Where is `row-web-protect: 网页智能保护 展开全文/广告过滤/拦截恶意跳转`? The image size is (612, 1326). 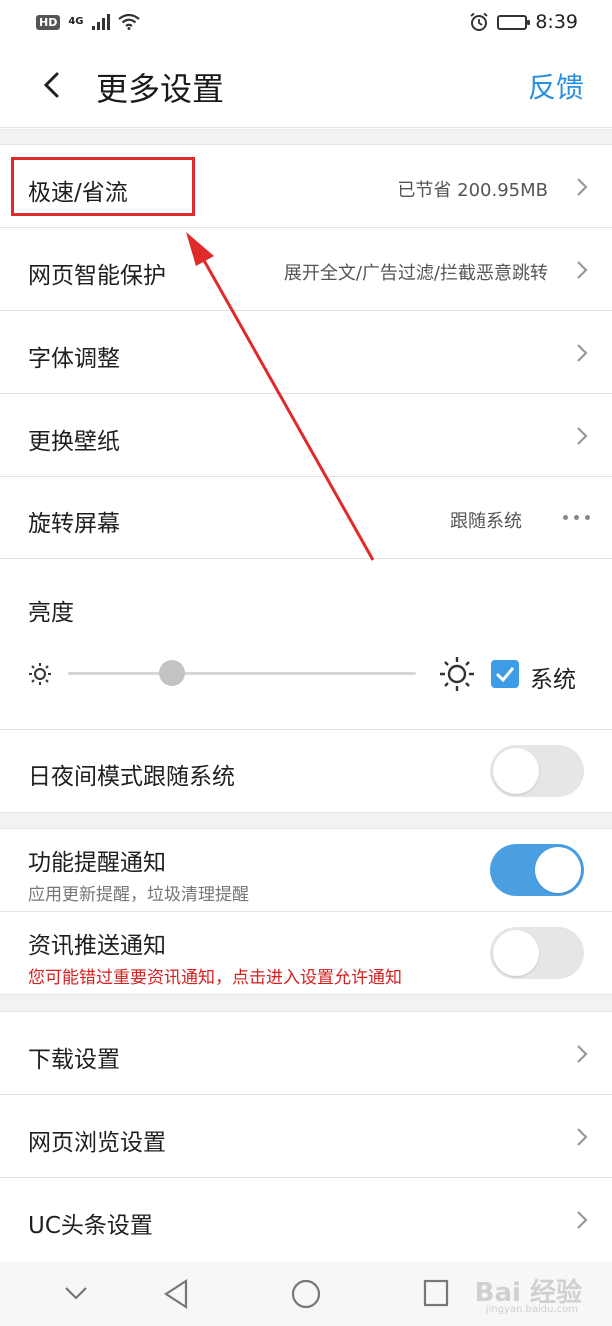 row-web-protect: 网页智能保护 展开全文/广告过滤/拦截恶意跳转 is located at coordinates (306, 269).